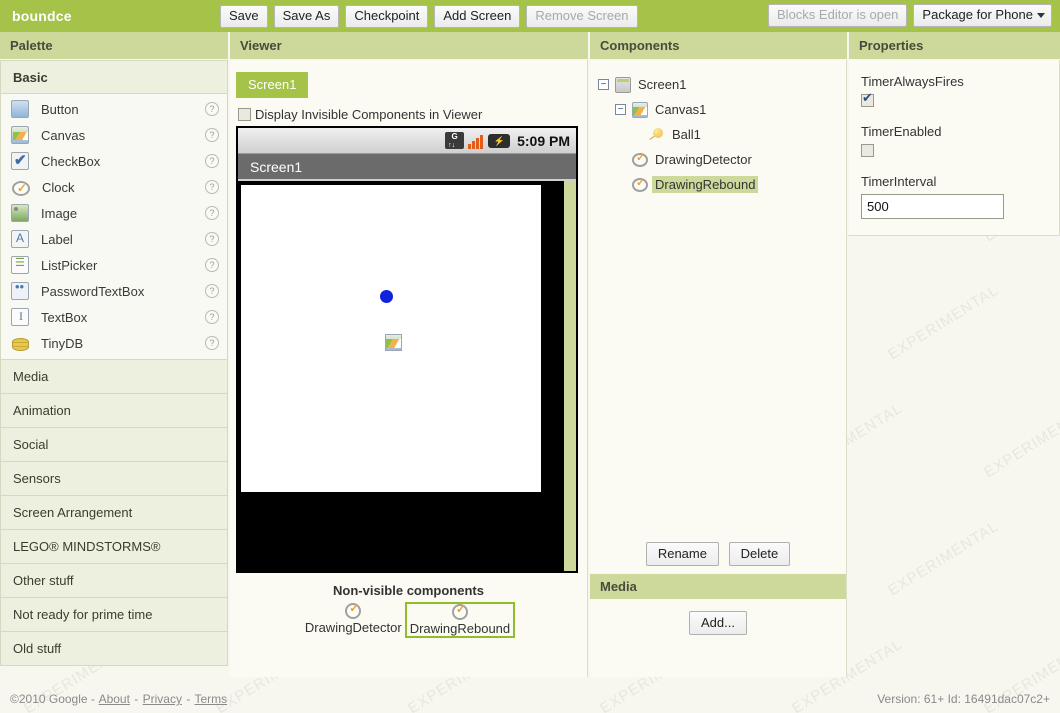  Describe the element at coordinates (582, 16) in the screenshot. I see `remove-screen-button: Remove Screen` at that location.